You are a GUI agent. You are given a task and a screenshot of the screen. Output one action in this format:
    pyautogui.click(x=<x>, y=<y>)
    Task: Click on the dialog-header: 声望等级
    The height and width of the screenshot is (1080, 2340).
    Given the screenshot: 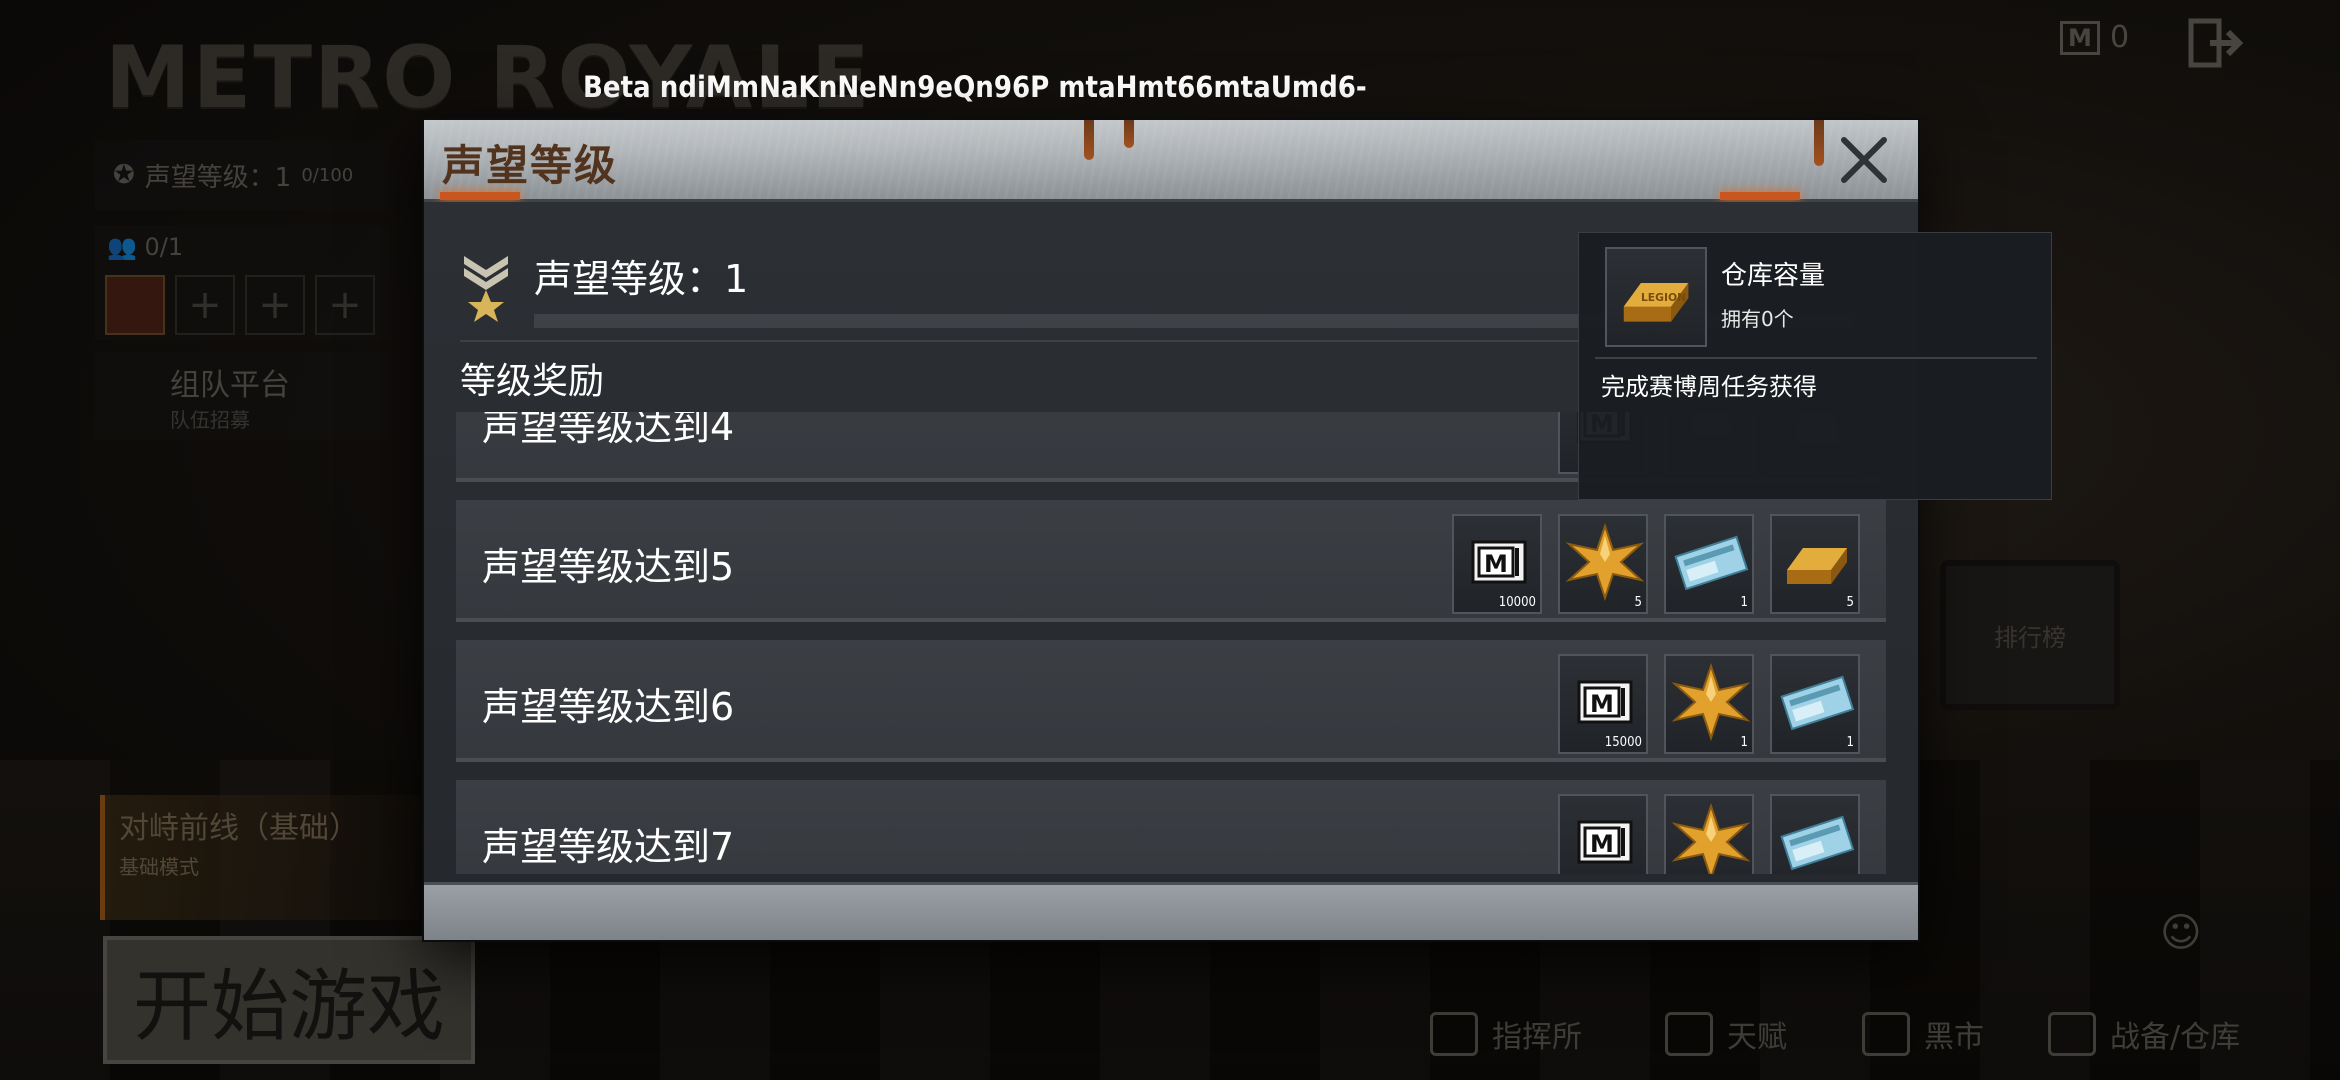 What is the action you would take?
    pyautogui.click(x=1171, y=161)
    